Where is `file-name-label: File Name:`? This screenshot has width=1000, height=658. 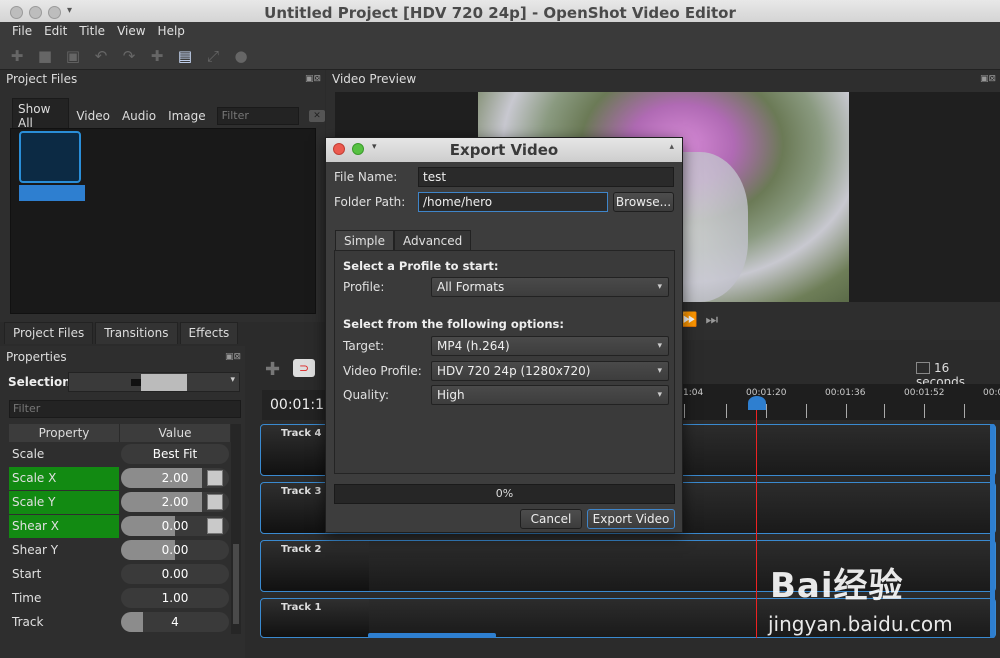
file-name-label: File Name: is located at coordinates (366, 177).